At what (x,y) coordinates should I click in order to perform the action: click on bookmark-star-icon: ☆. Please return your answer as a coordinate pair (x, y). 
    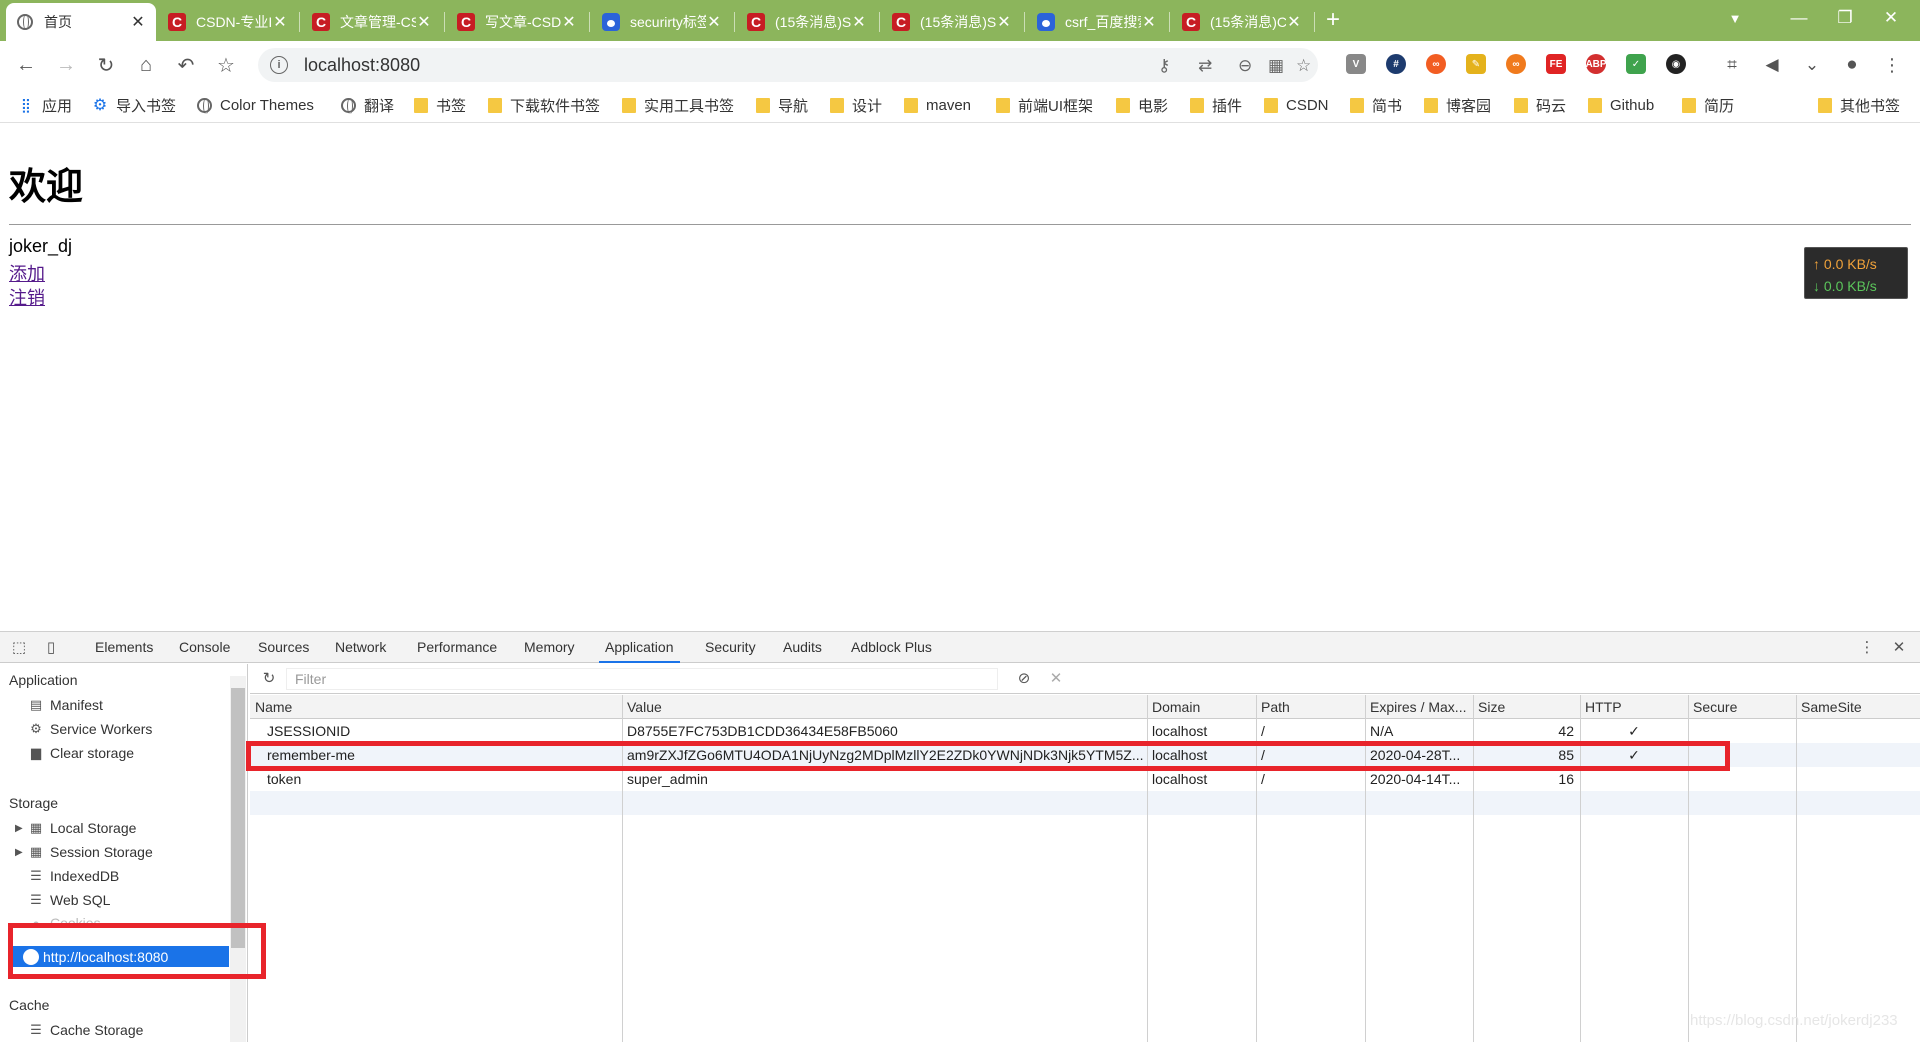
    Looking at the image, I should click on (1303, 66).